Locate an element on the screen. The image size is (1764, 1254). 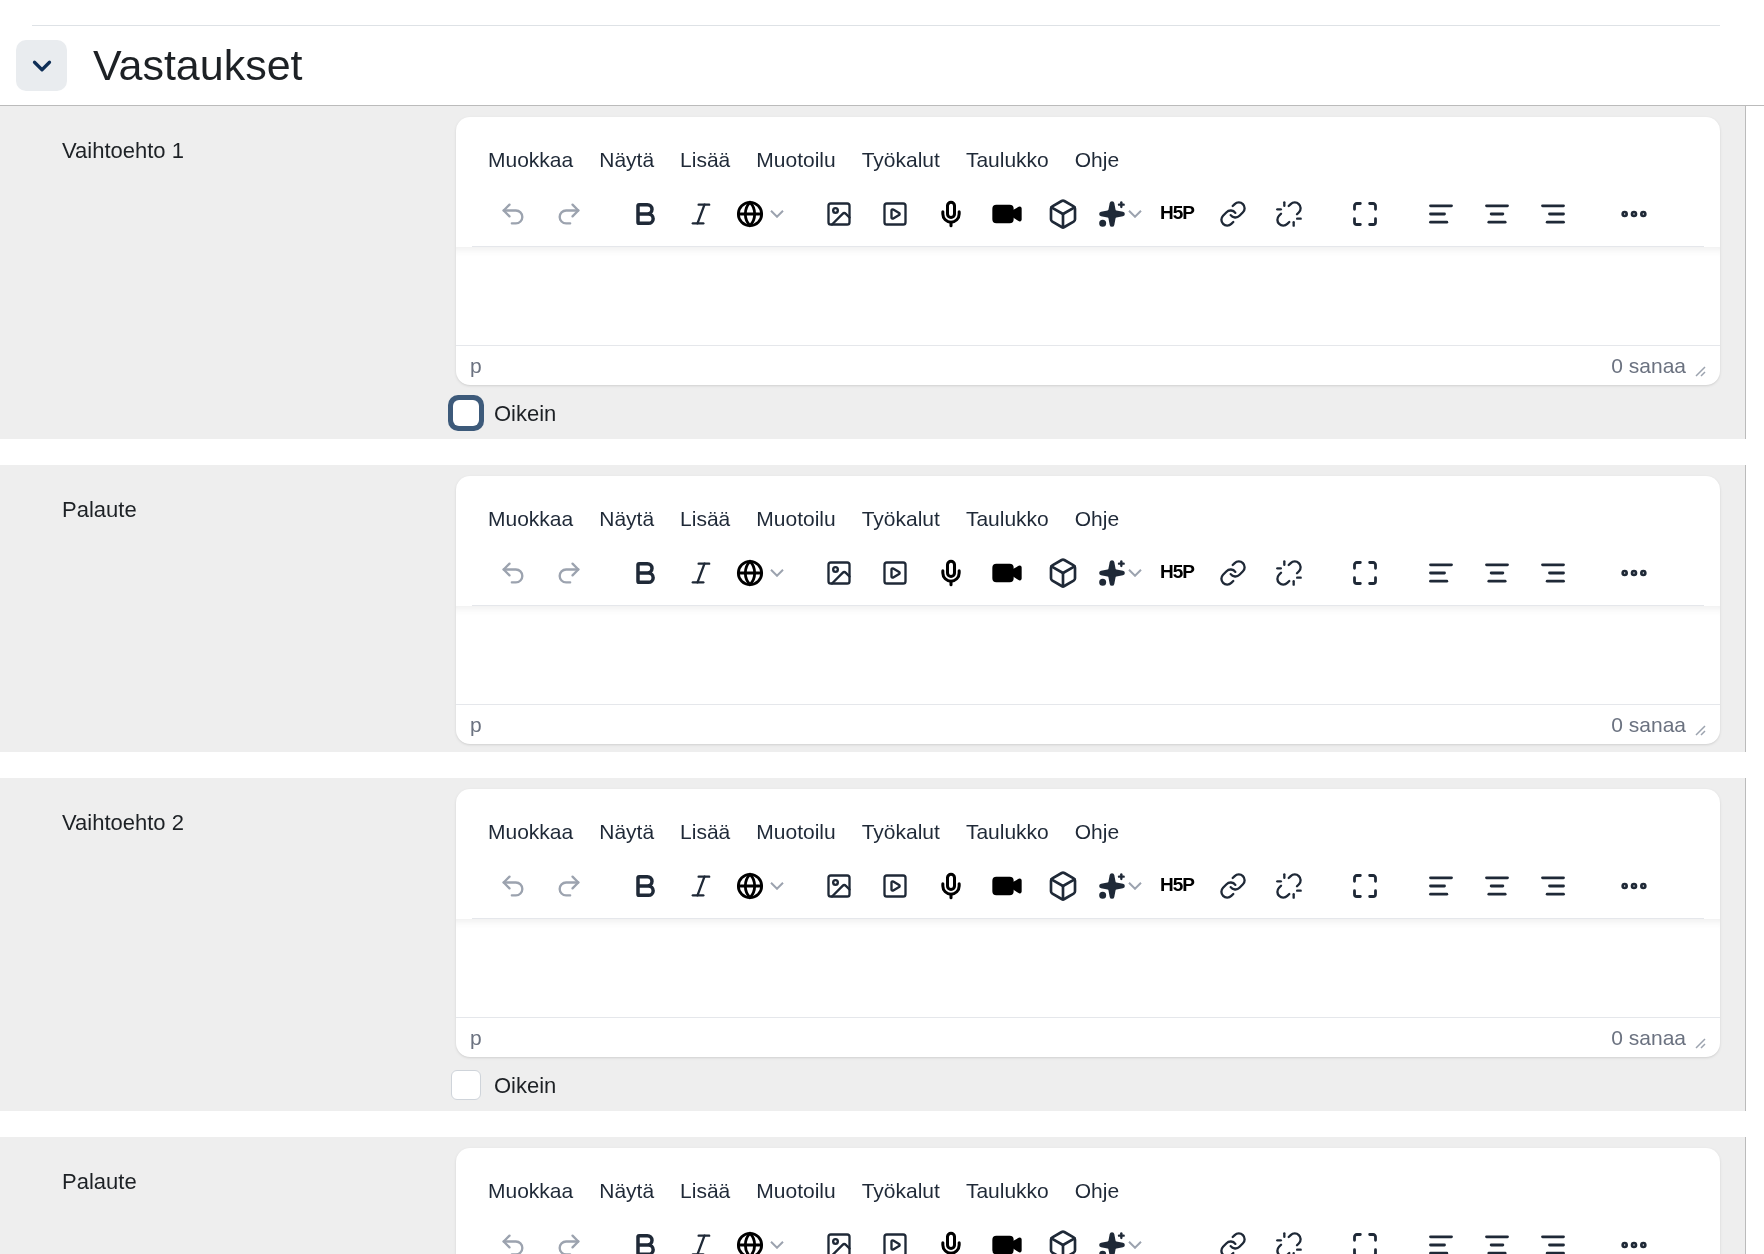
collapse-toggle is located at coordinates (41, 65).